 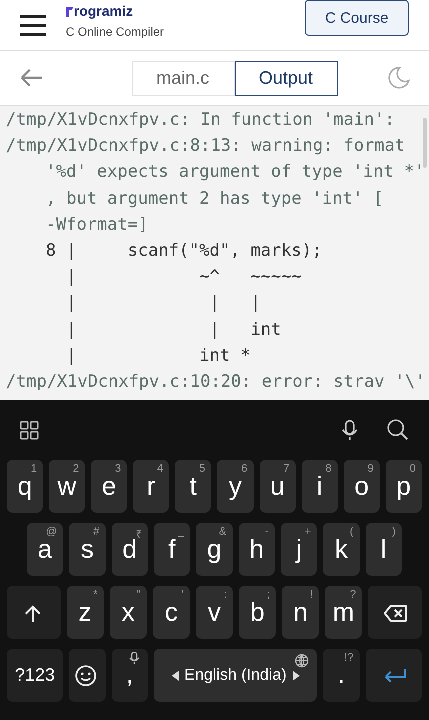 What do you see at coordinates (215, 199) in the screenshot?
I see `output-line: , but argument 2 has type 'int' [` at bounding box center [215, 199].